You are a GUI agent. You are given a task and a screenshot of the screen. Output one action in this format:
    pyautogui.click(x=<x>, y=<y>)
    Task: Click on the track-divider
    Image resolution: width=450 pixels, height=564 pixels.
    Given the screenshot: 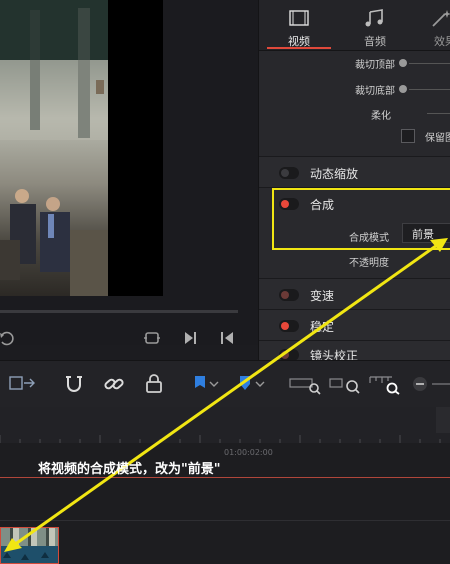 What is the action you would take?
    pyautogui.click(x=225, y=520)
    